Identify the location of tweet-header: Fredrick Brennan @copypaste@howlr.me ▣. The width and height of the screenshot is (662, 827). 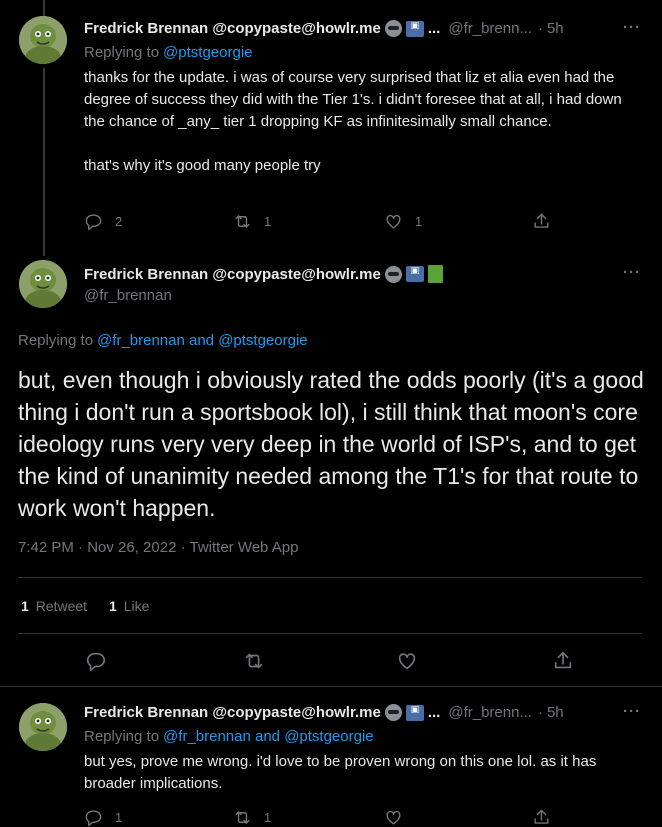
(263, 274).